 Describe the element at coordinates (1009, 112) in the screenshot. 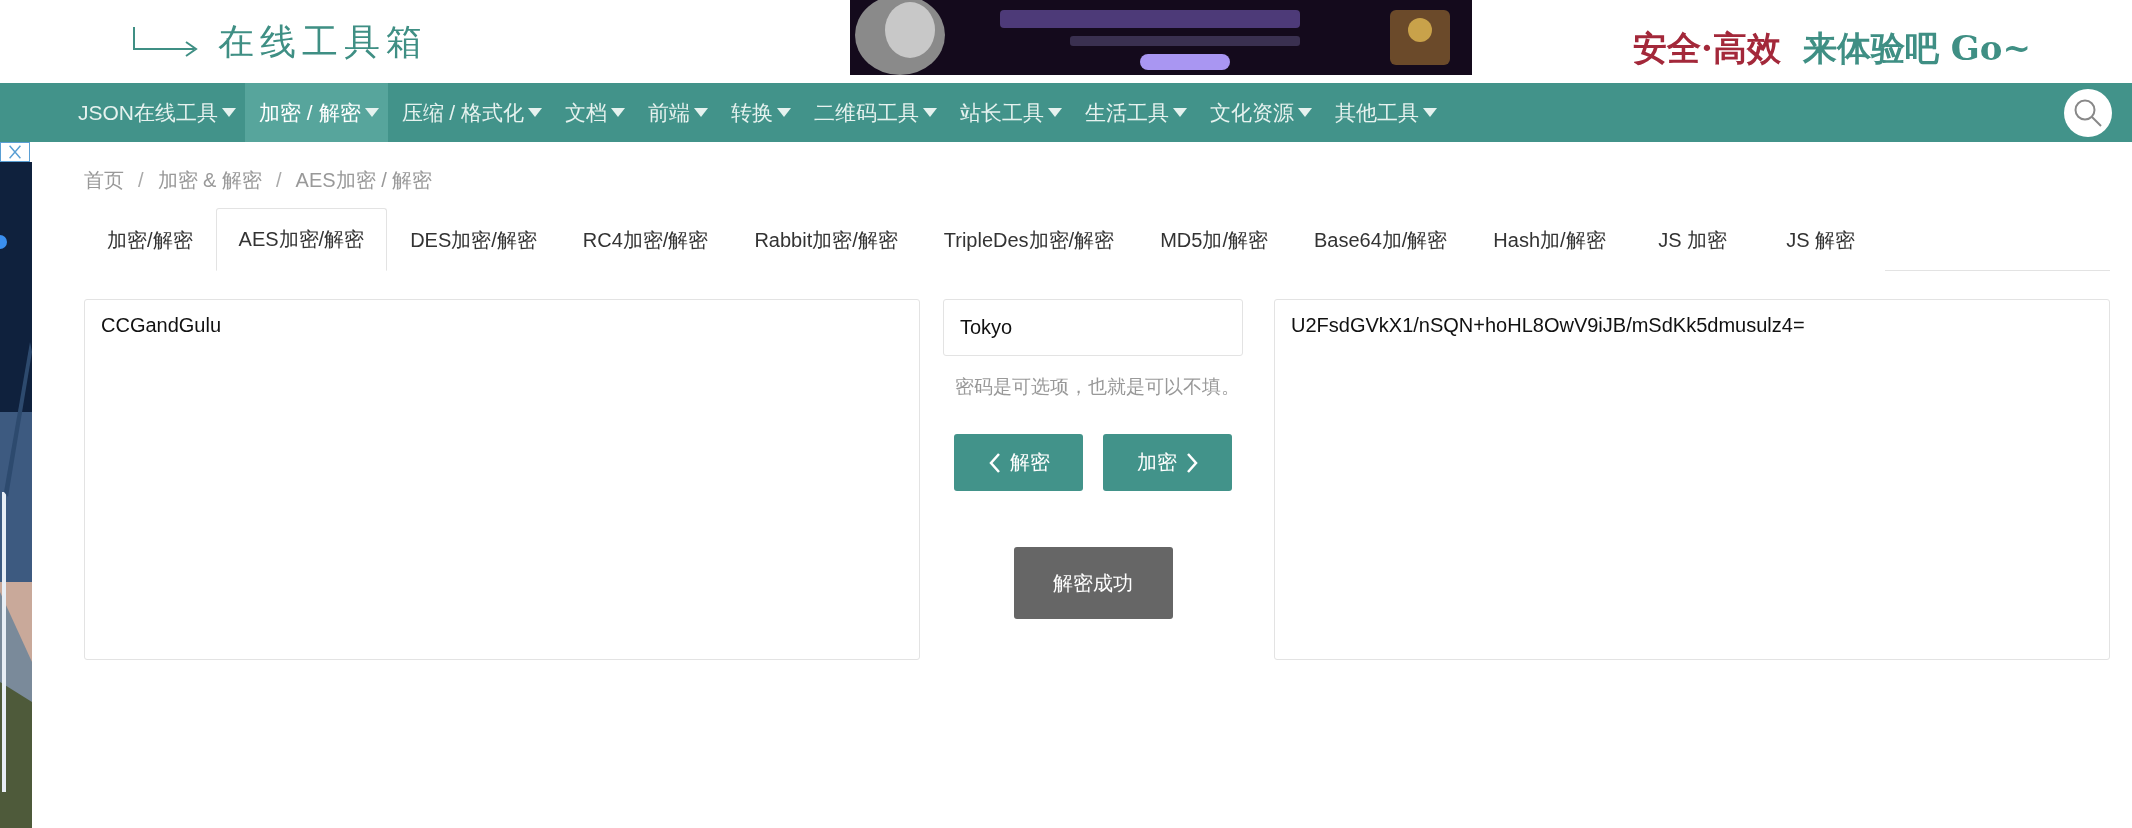

I see `nav-menu-item: 站长工具` at that location.